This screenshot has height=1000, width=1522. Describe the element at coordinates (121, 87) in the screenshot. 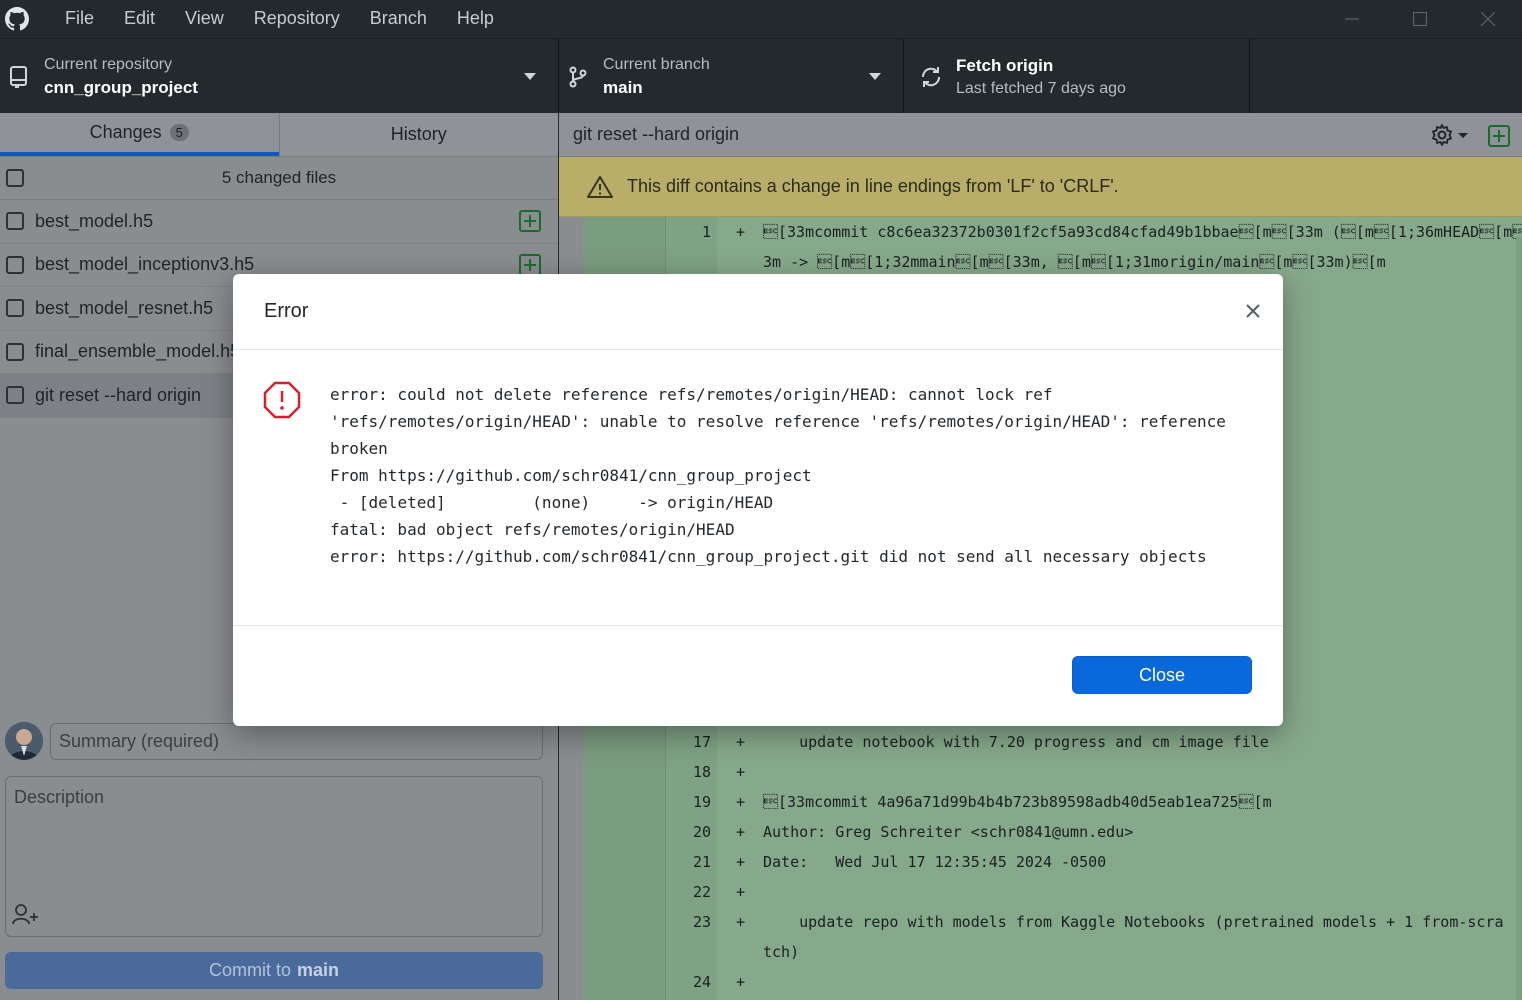

I see `repo-name: cnn_group_project` at that location.